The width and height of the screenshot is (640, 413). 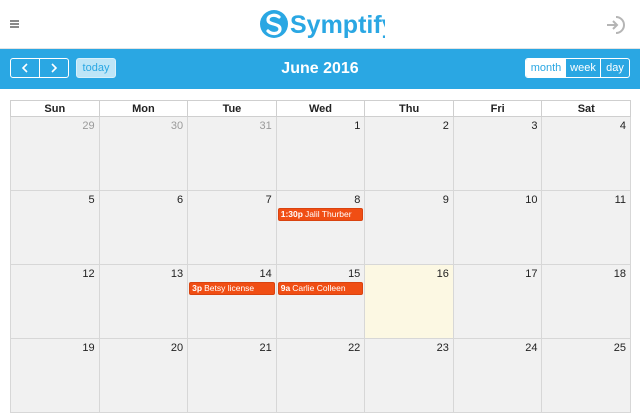 What do you see at coordinates (357, 126) in the screenshot?
I see `day-number: 1` at bounding box center [357, 126].